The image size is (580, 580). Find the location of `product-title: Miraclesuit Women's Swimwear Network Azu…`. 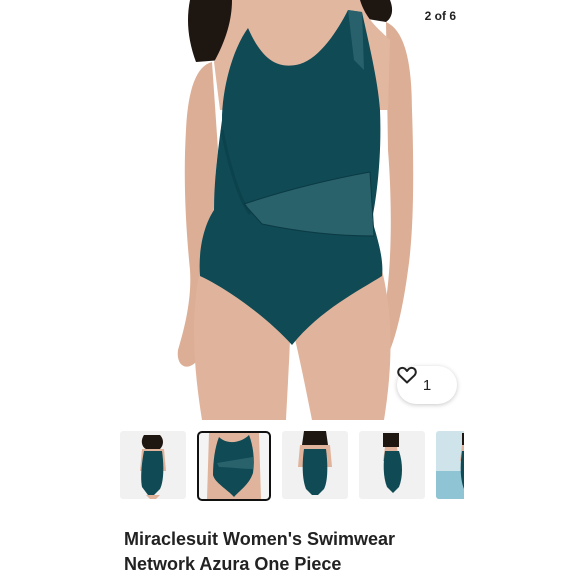

product-title: Miraclesuit Women's Swimwear Network Azu… is located at coordinates (324, 552).